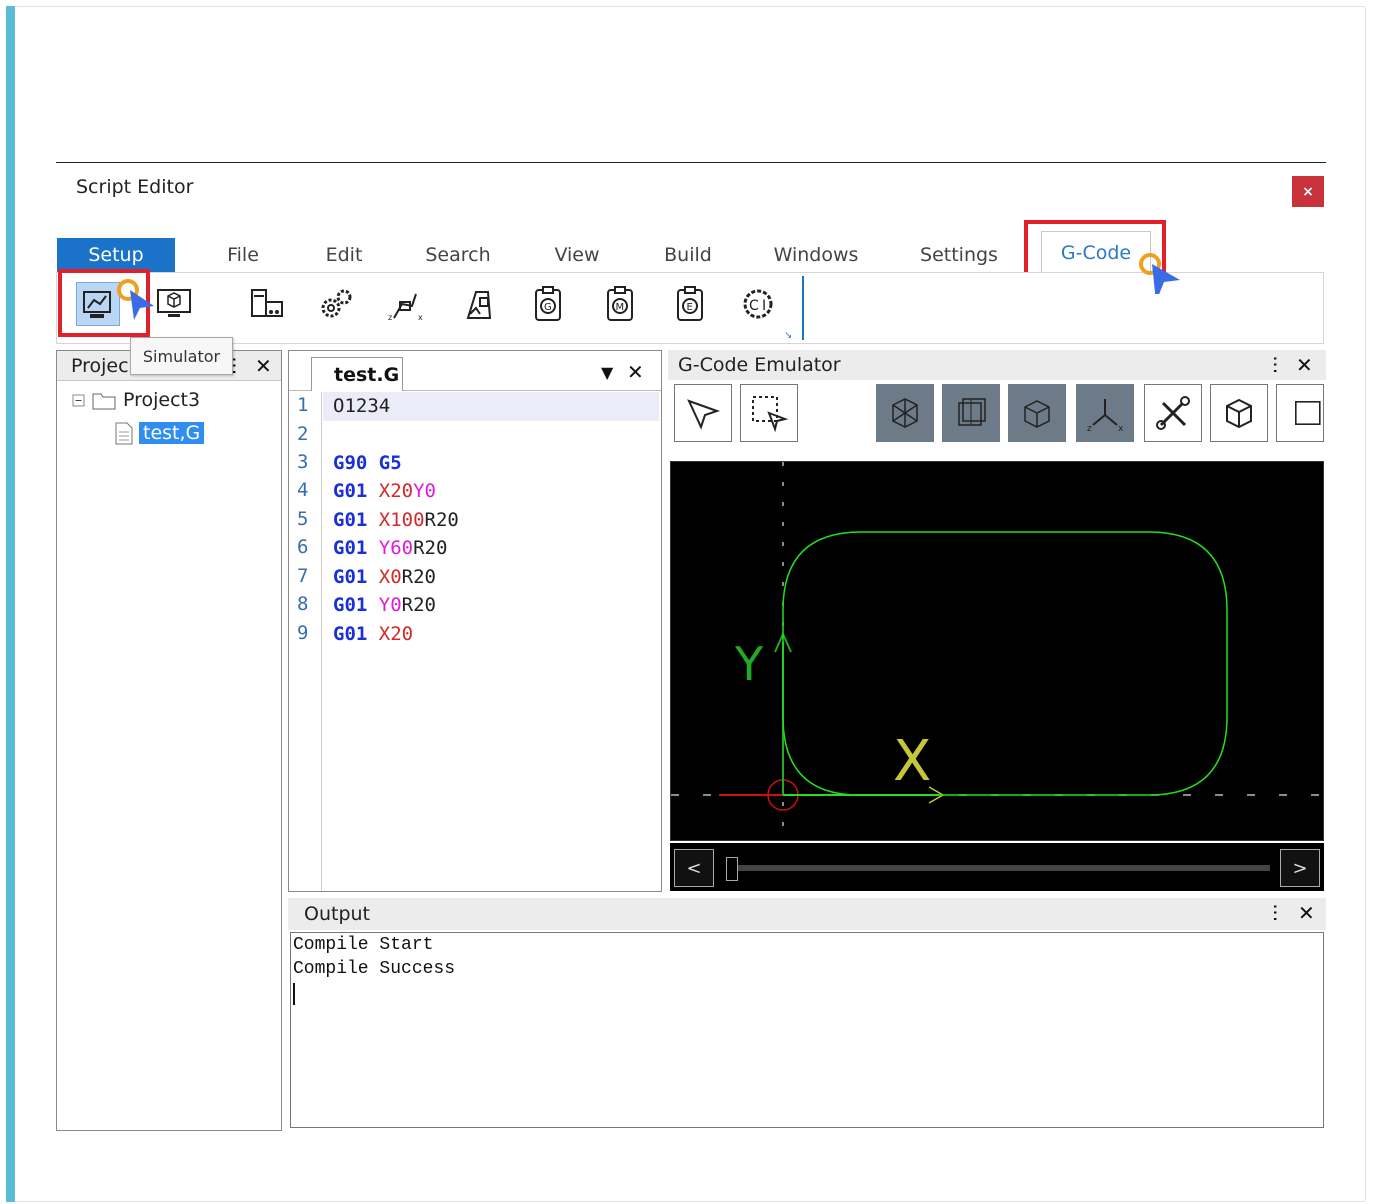  Describe the element at coordinates (807, 1030) in the screenshot. I see `output-console: Compile Start Compile Success` at that location.